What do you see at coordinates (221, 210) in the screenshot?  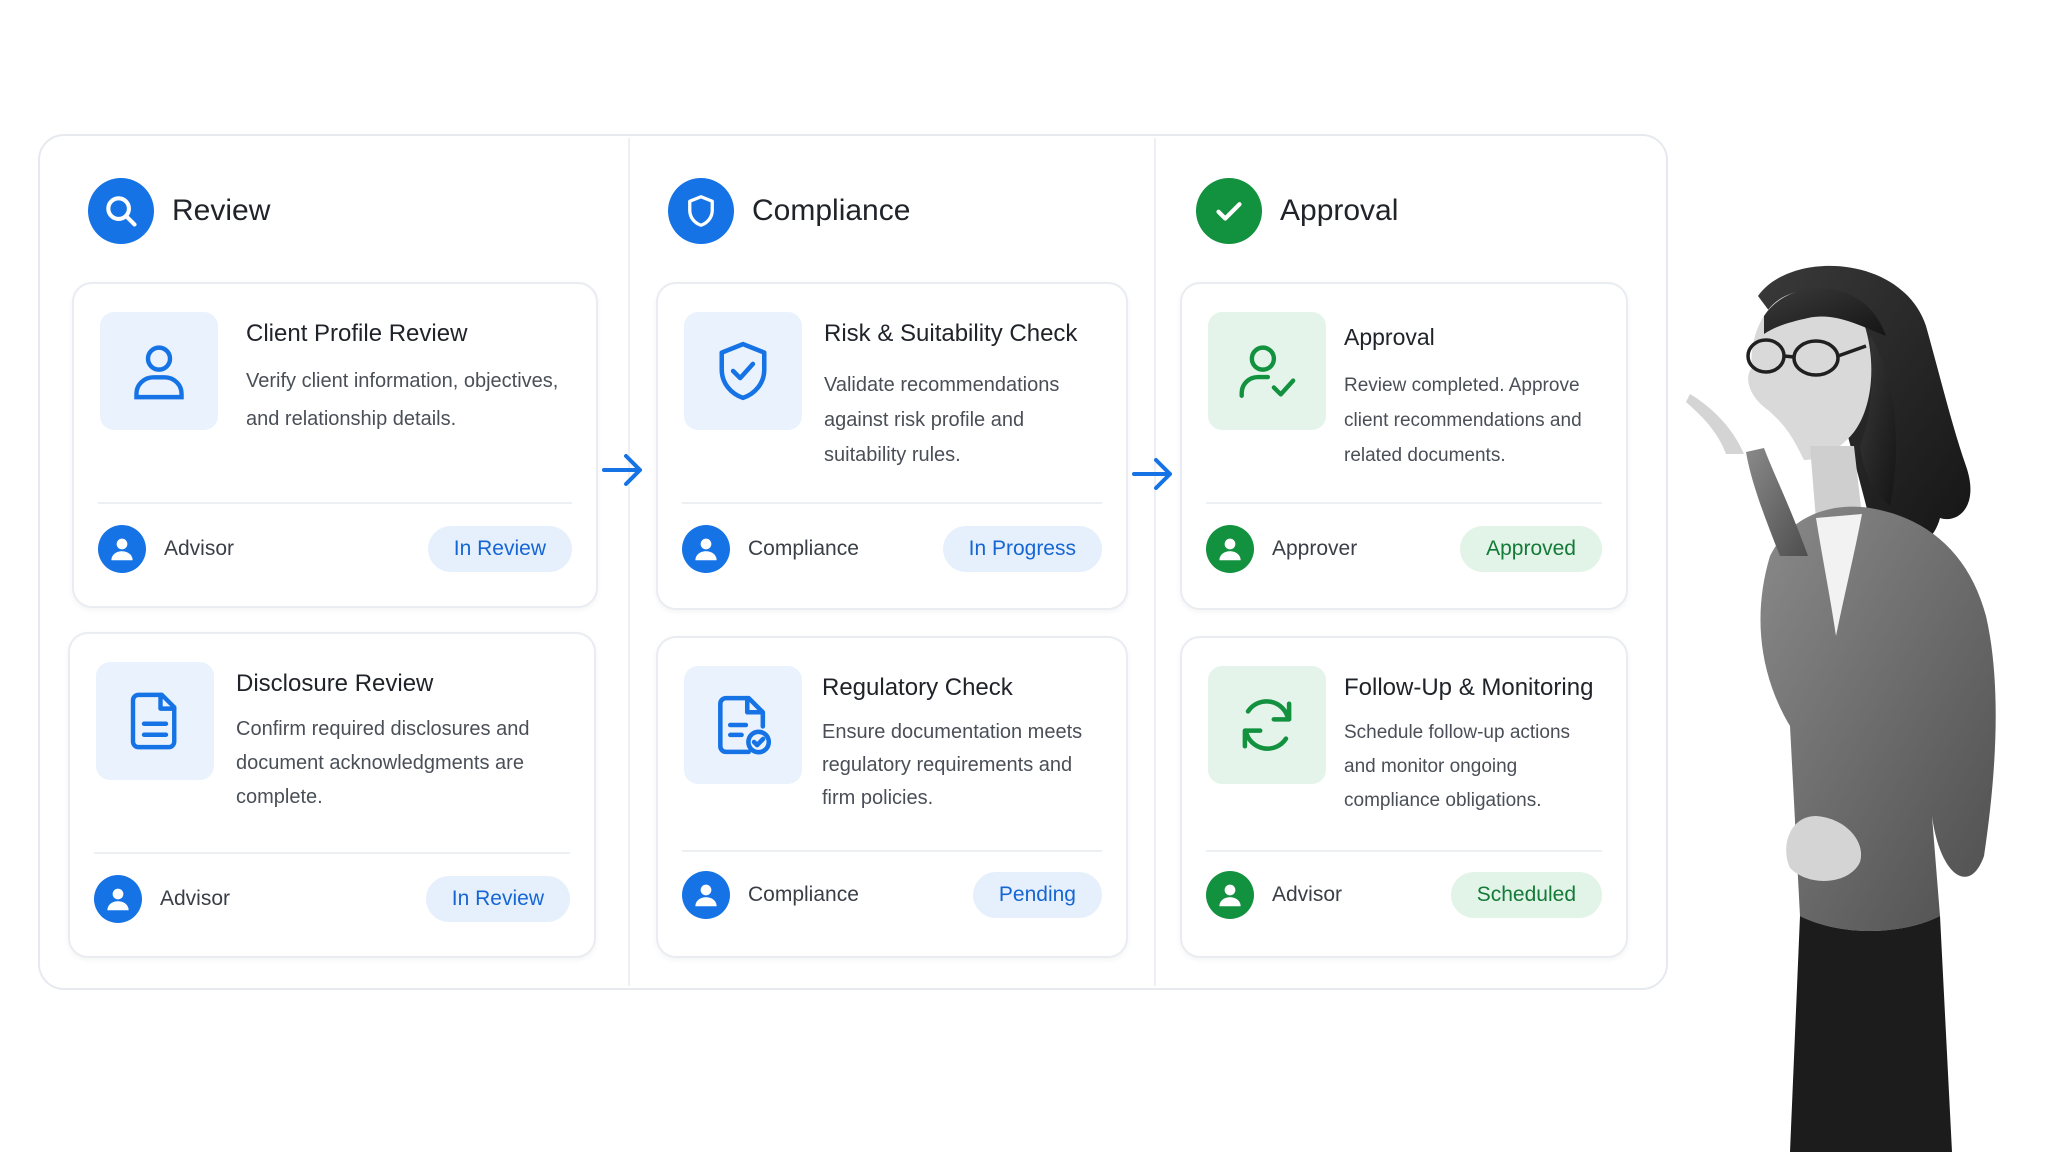 I see `stage-title: Review` at bounding box center [221, 210].